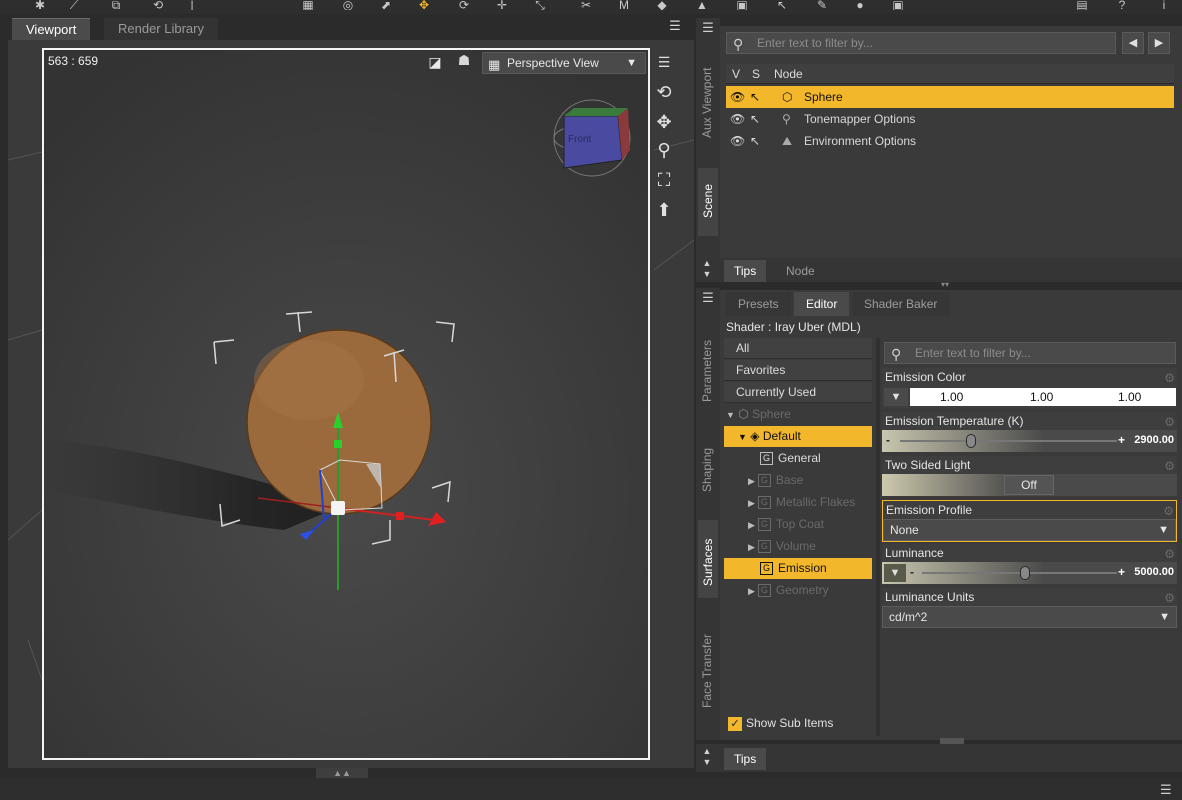 The width and height of the screenshot is (1182, 800). I want to click on category-all: All, so click(798, 348).